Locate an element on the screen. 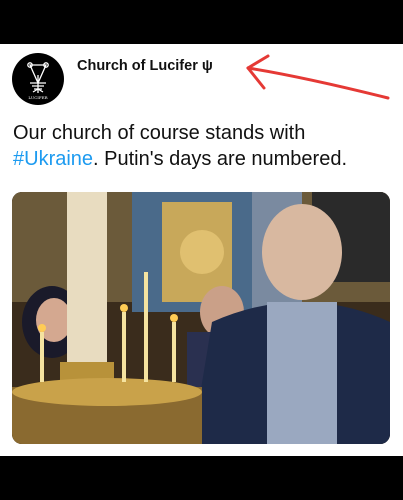  post-text-part: . Putin's days are numbered. is located at coordinates (220, 159).